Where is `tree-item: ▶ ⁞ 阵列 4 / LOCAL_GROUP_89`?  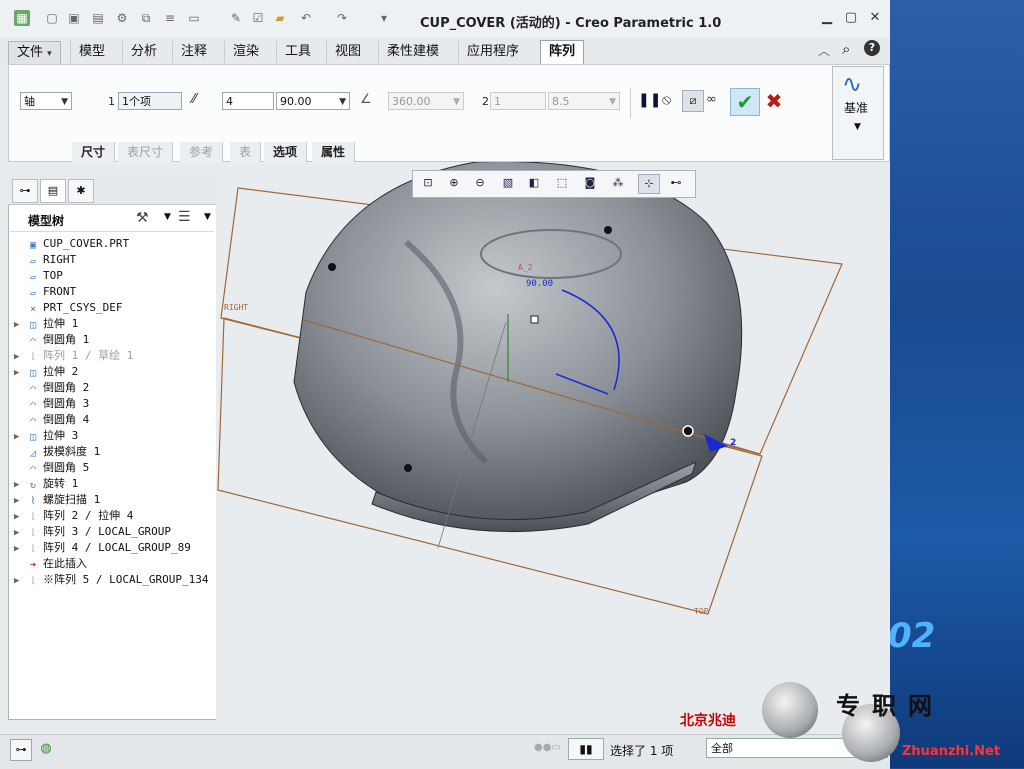 tree-item: ▶ ⁞ 阵列 4 / LOCAL_GROUP_89 is located at coordinates (102, 548).